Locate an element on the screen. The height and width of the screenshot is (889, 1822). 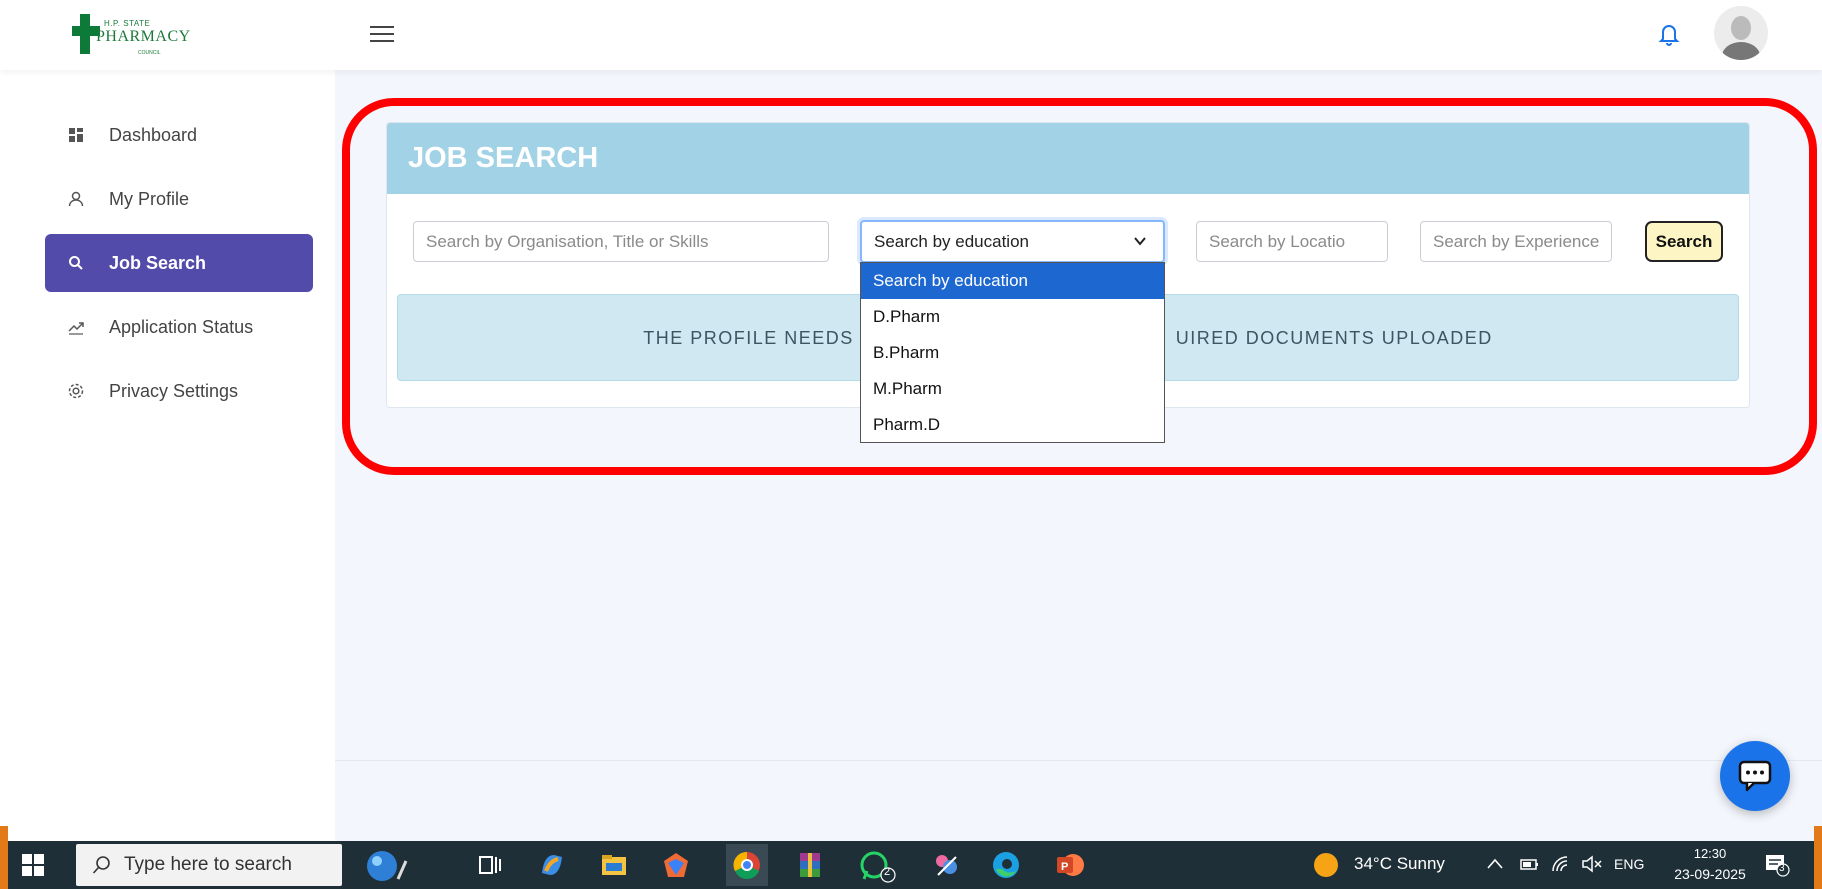
snipping-tool-icon is located at coordinates (946, 865).